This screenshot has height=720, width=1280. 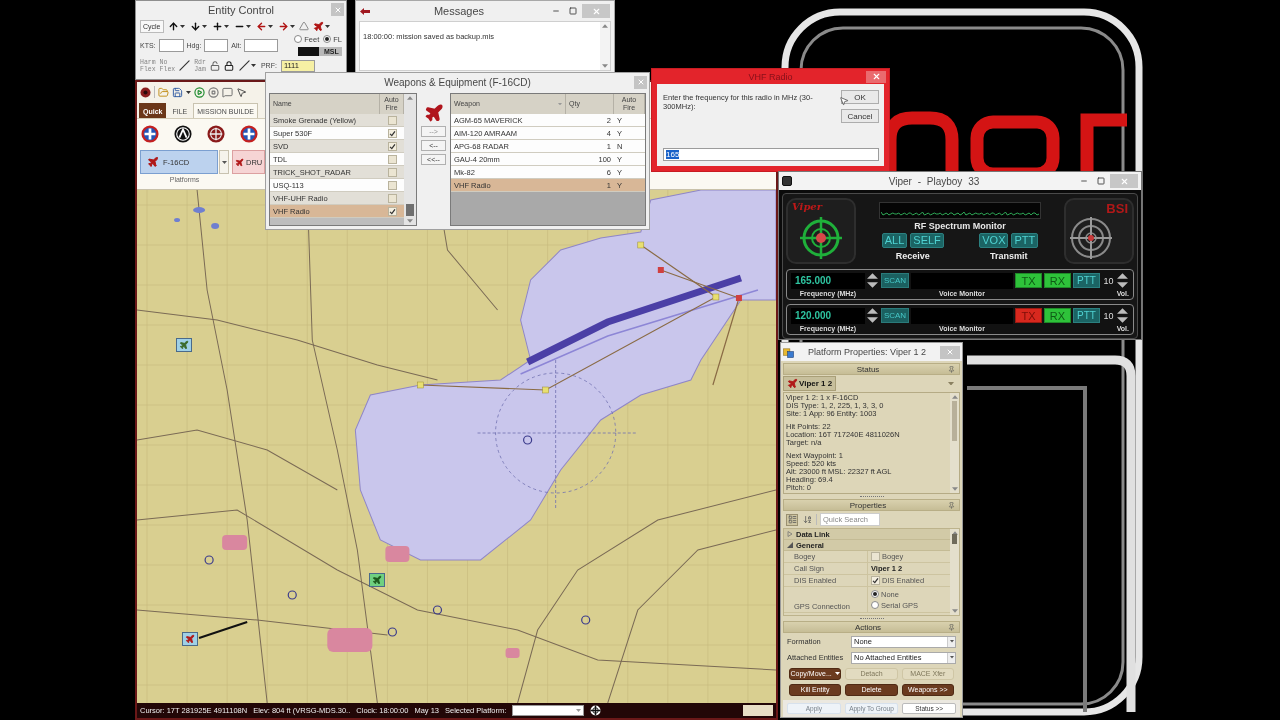 What do you see at coordinates (810, 383) in the screenshot?
I see `entity-tab: Viper 1 2` at bounding box center [810, 383].